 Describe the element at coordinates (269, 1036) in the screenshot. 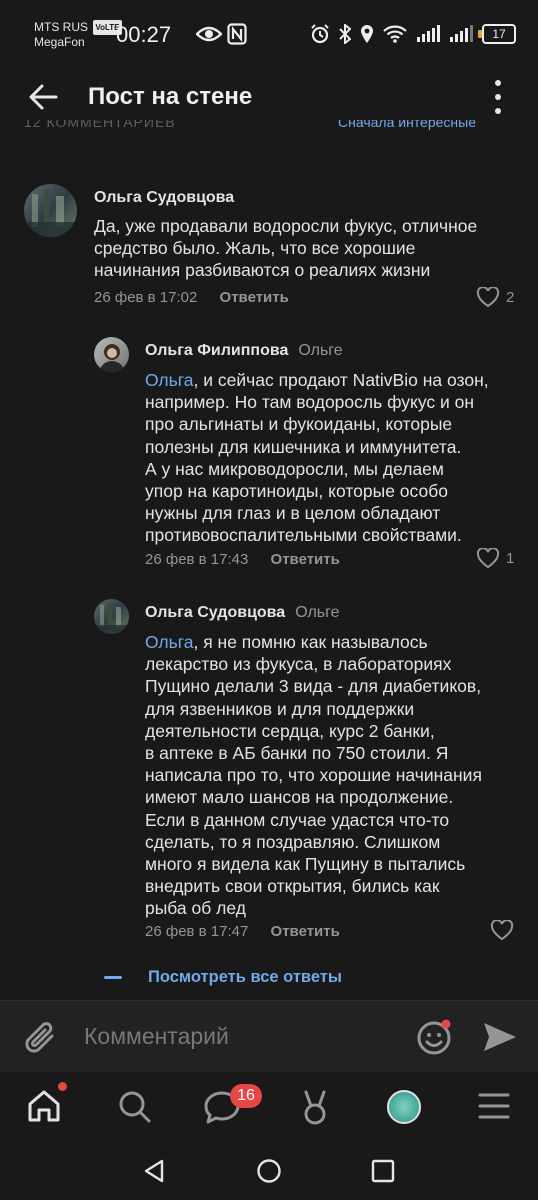

I see `comment-input-bar: Комментарий` at that location.